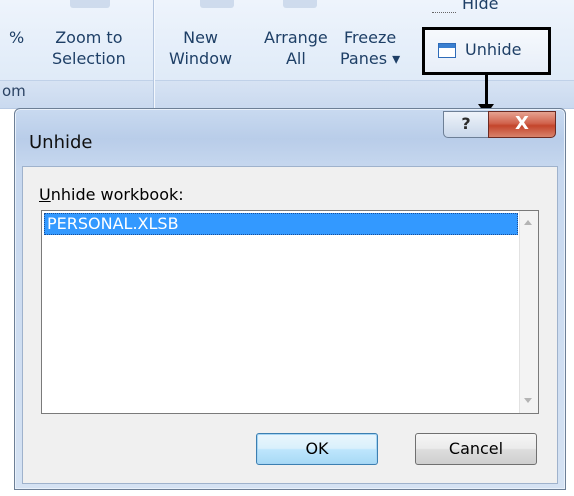 This screenshot has width=574, height=496. What do you see at coordinates (480, 6) in the screenshot?
I see `hide-button-label: Hide` at bounding box center [480, 6].